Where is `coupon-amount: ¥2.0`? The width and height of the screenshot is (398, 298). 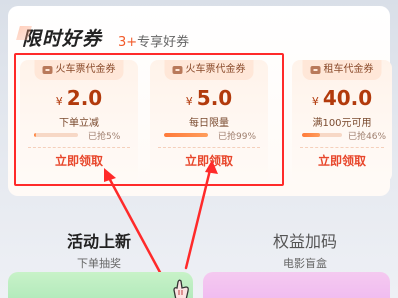 coupon-amount: ¥2.0 is located at coordinates (79, 98).